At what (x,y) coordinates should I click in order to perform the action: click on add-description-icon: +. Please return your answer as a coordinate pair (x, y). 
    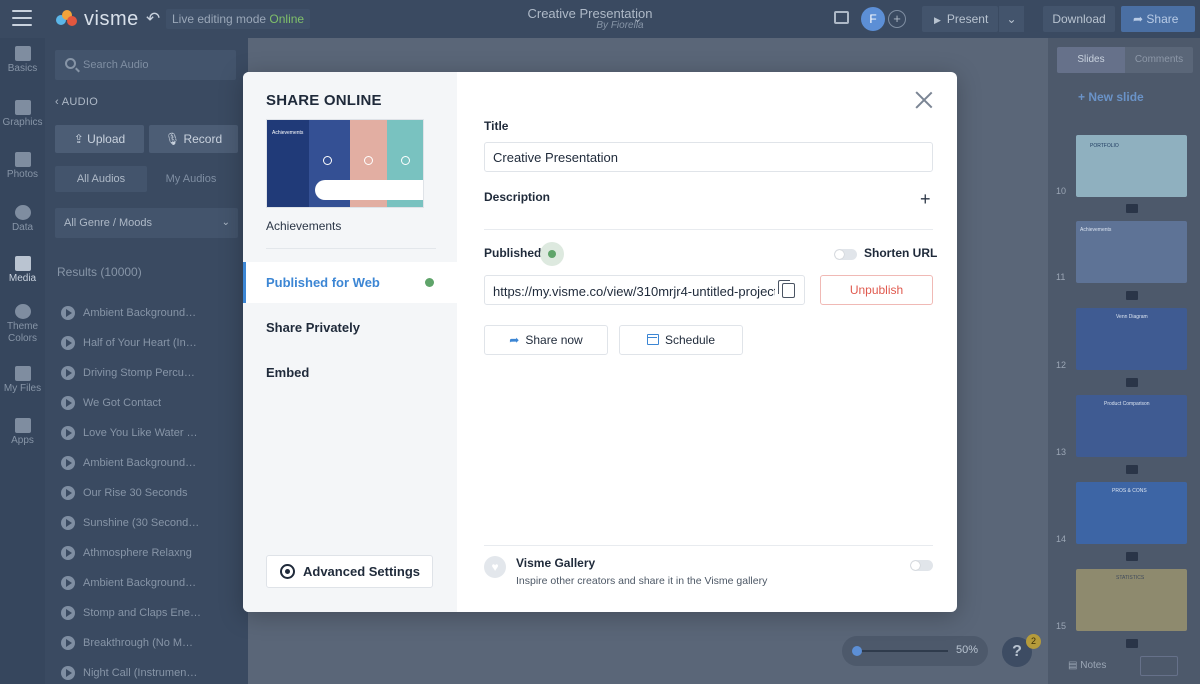
    Looking at the image, I should click on (925, 199).